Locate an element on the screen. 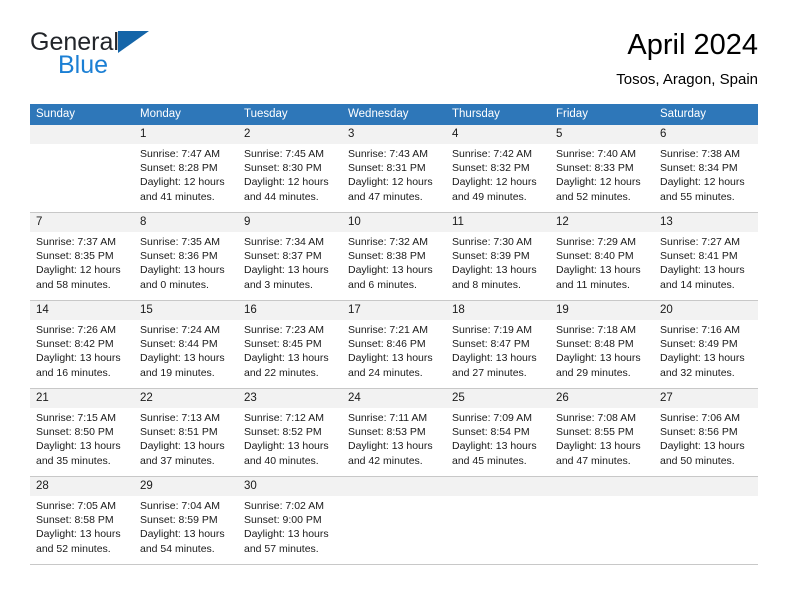 The width and height of the screenshot is (792, 612). sunrise-text: Sunrise: 7:43 AM is located at coordinates (388, 154).